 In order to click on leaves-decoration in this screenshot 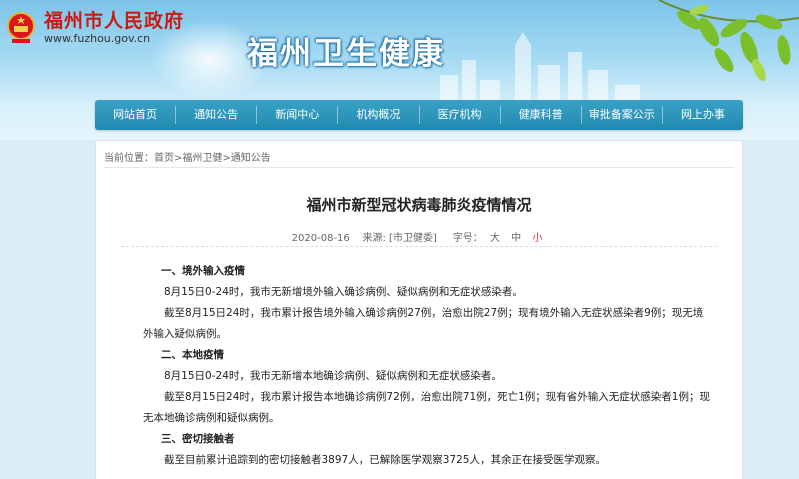, I will do `click(728, 41)`.